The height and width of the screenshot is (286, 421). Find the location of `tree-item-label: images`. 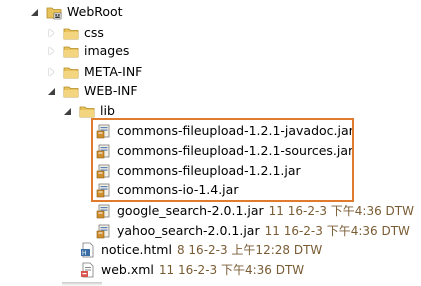

tree-item-label: images is located at coordinates (107, 50).